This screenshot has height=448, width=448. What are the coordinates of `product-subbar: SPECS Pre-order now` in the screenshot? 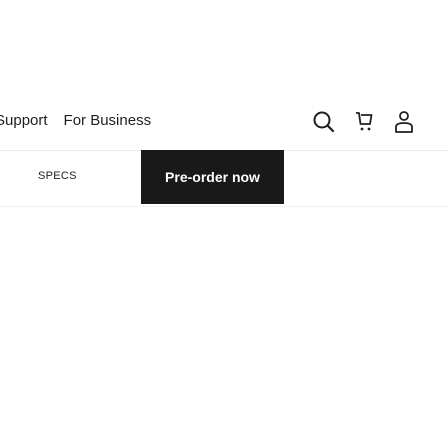 It's located at (224, 178).